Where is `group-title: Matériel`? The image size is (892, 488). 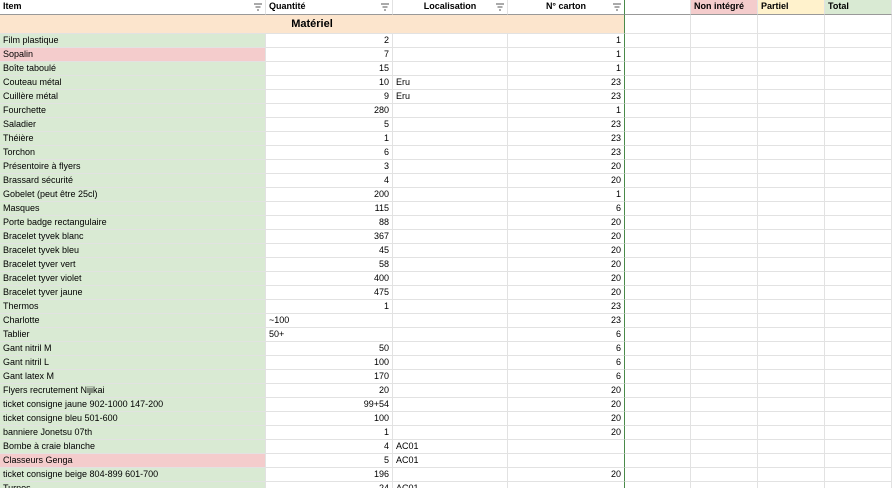
group-title: Matériel is located at coordinates (312, 24).